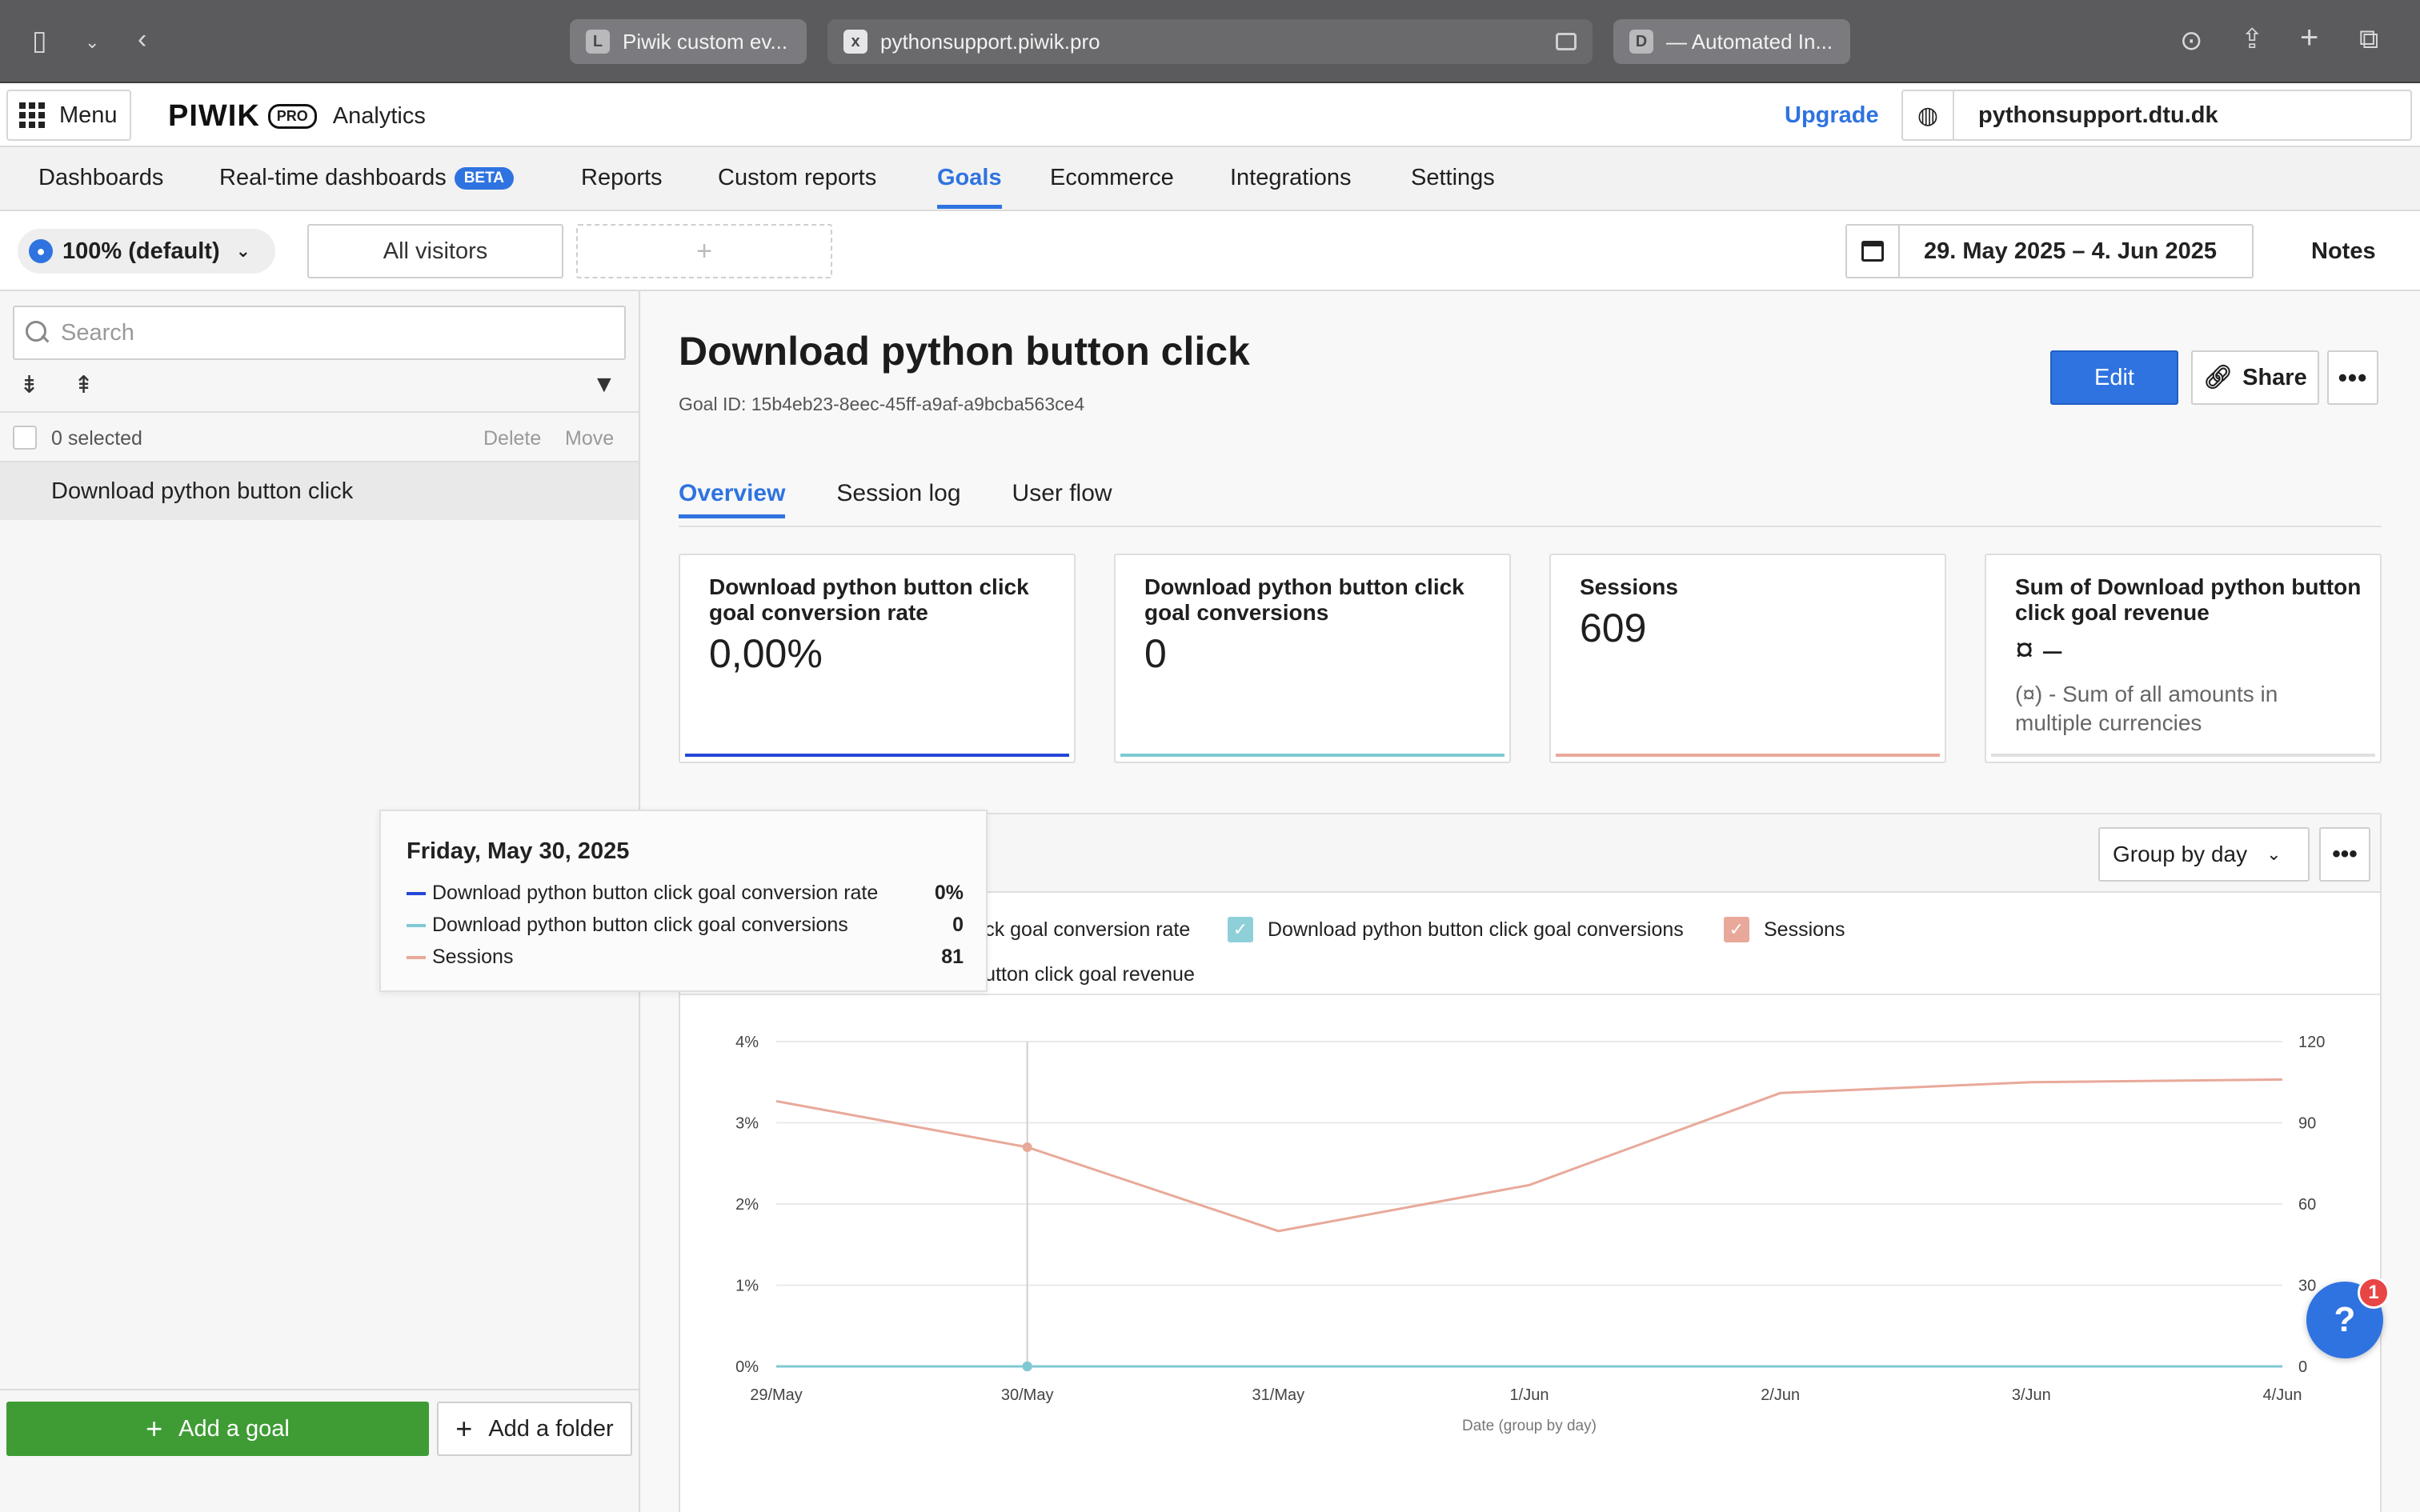  Describe the element at coordinates (2252, 39) in the screenshot. I see `share-icon: ⇪` at that location.